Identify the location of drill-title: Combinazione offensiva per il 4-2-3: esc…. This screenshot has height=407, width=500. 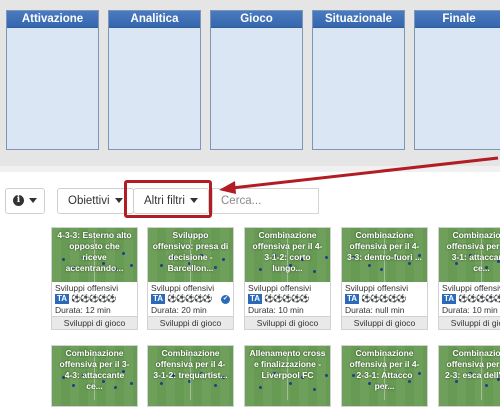
(472, 364).